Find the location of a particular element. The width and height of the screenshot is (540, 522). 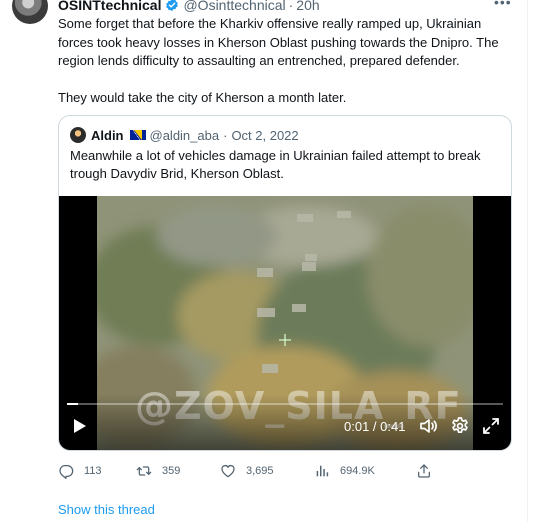

show-thread-link: Show this thread is located at coordinates (106, 509).